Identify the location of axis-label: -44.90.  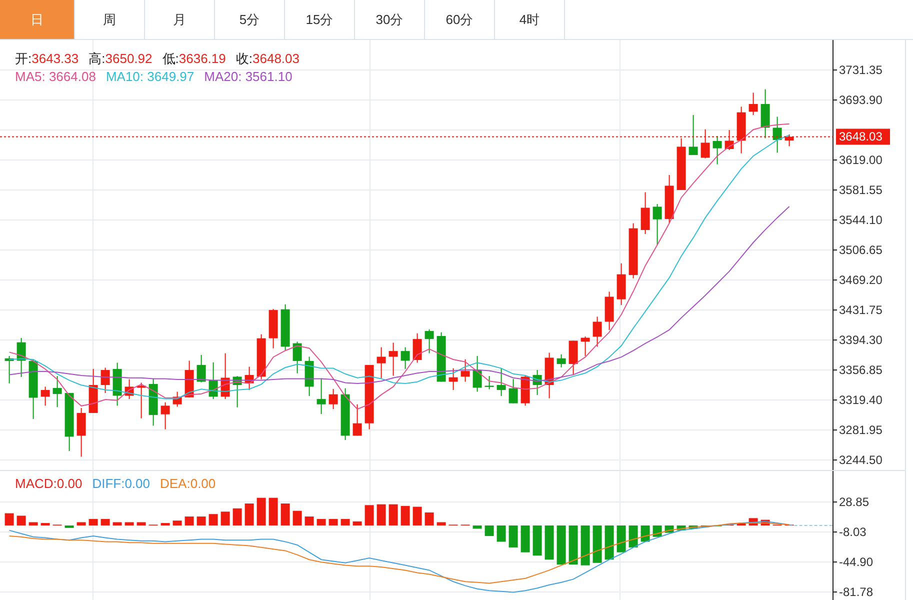
(856, 562).